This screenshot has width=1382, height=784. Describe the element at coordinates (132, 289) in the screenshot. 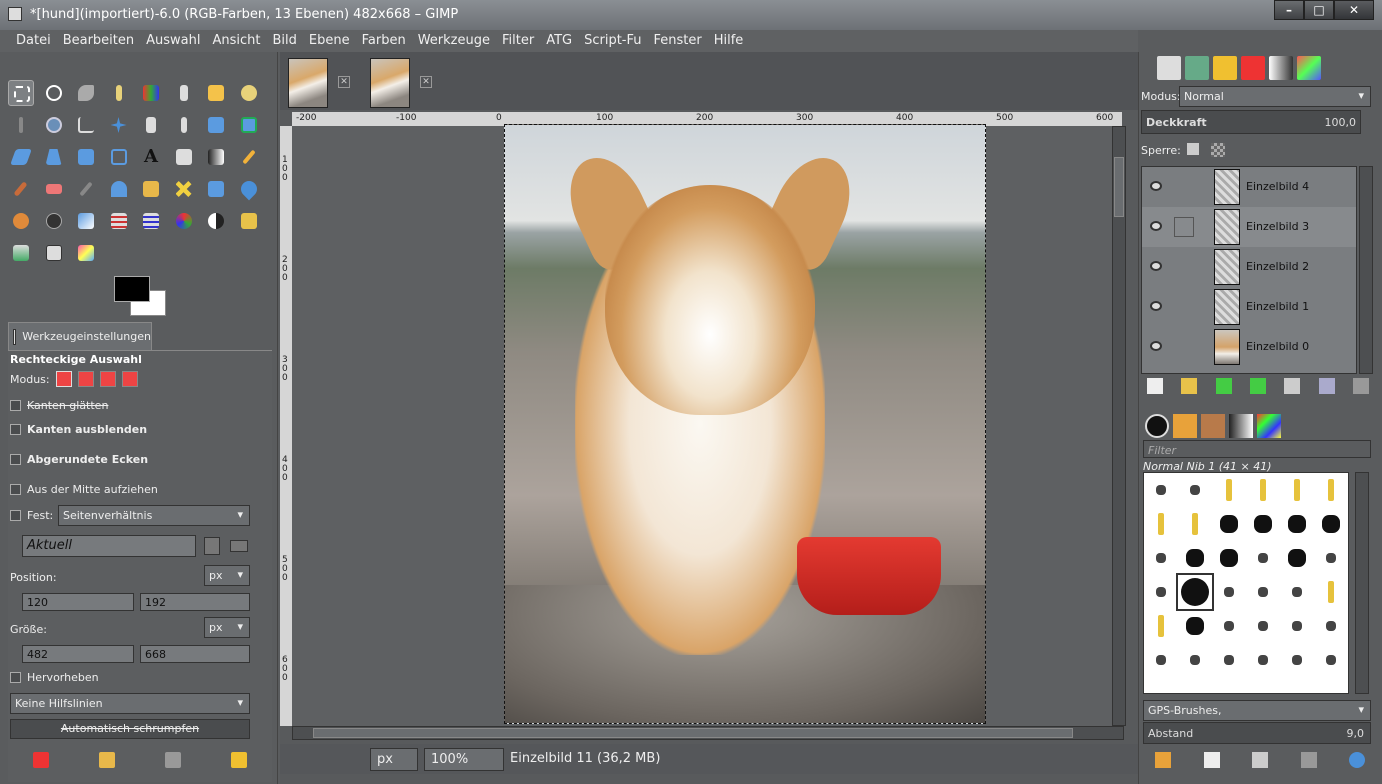

I see `foreground-color` at that location.